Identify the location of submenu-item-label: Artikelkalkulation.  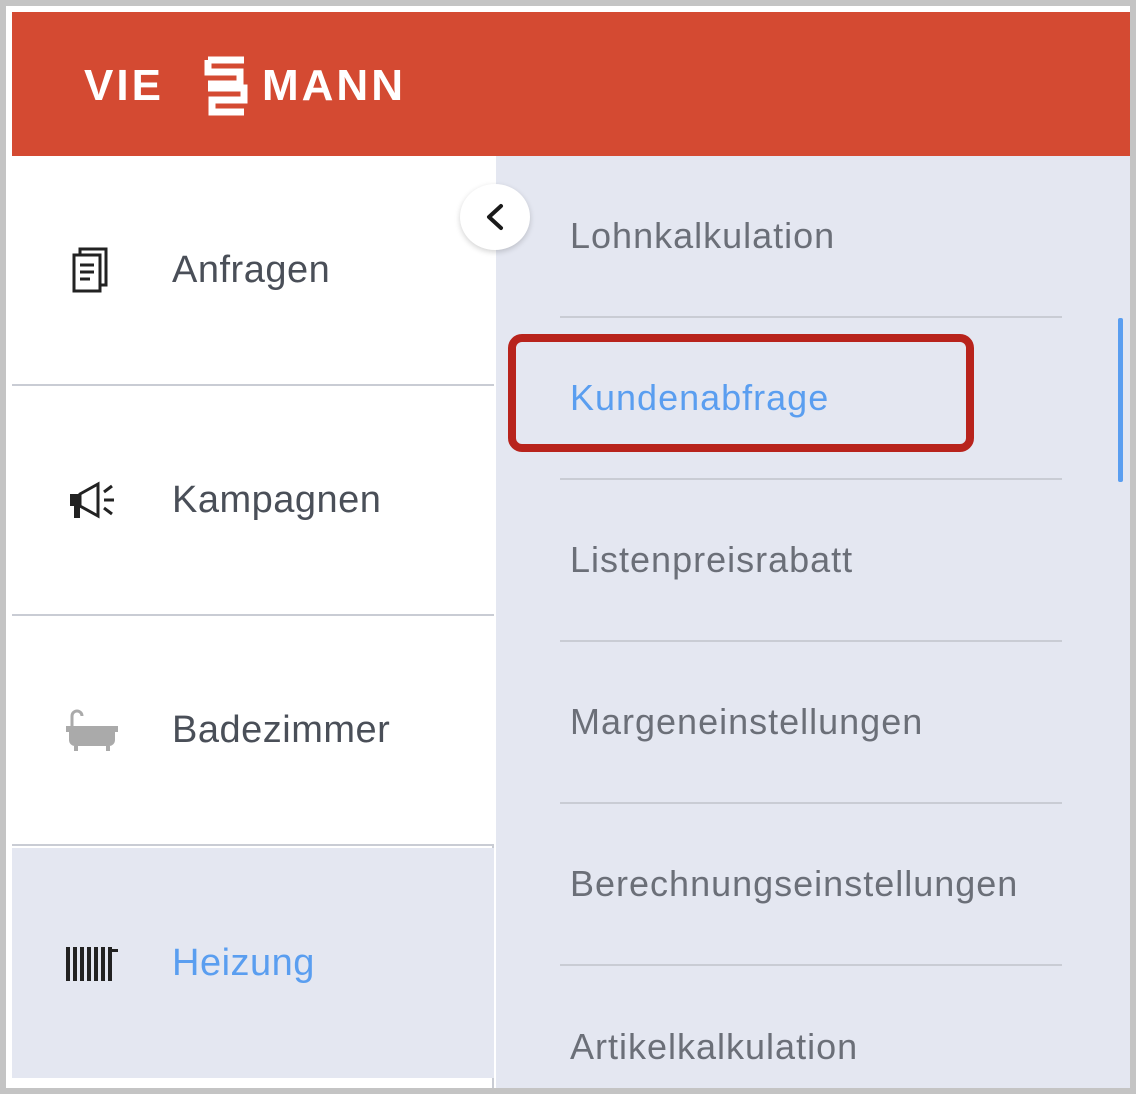
(714, 1046).